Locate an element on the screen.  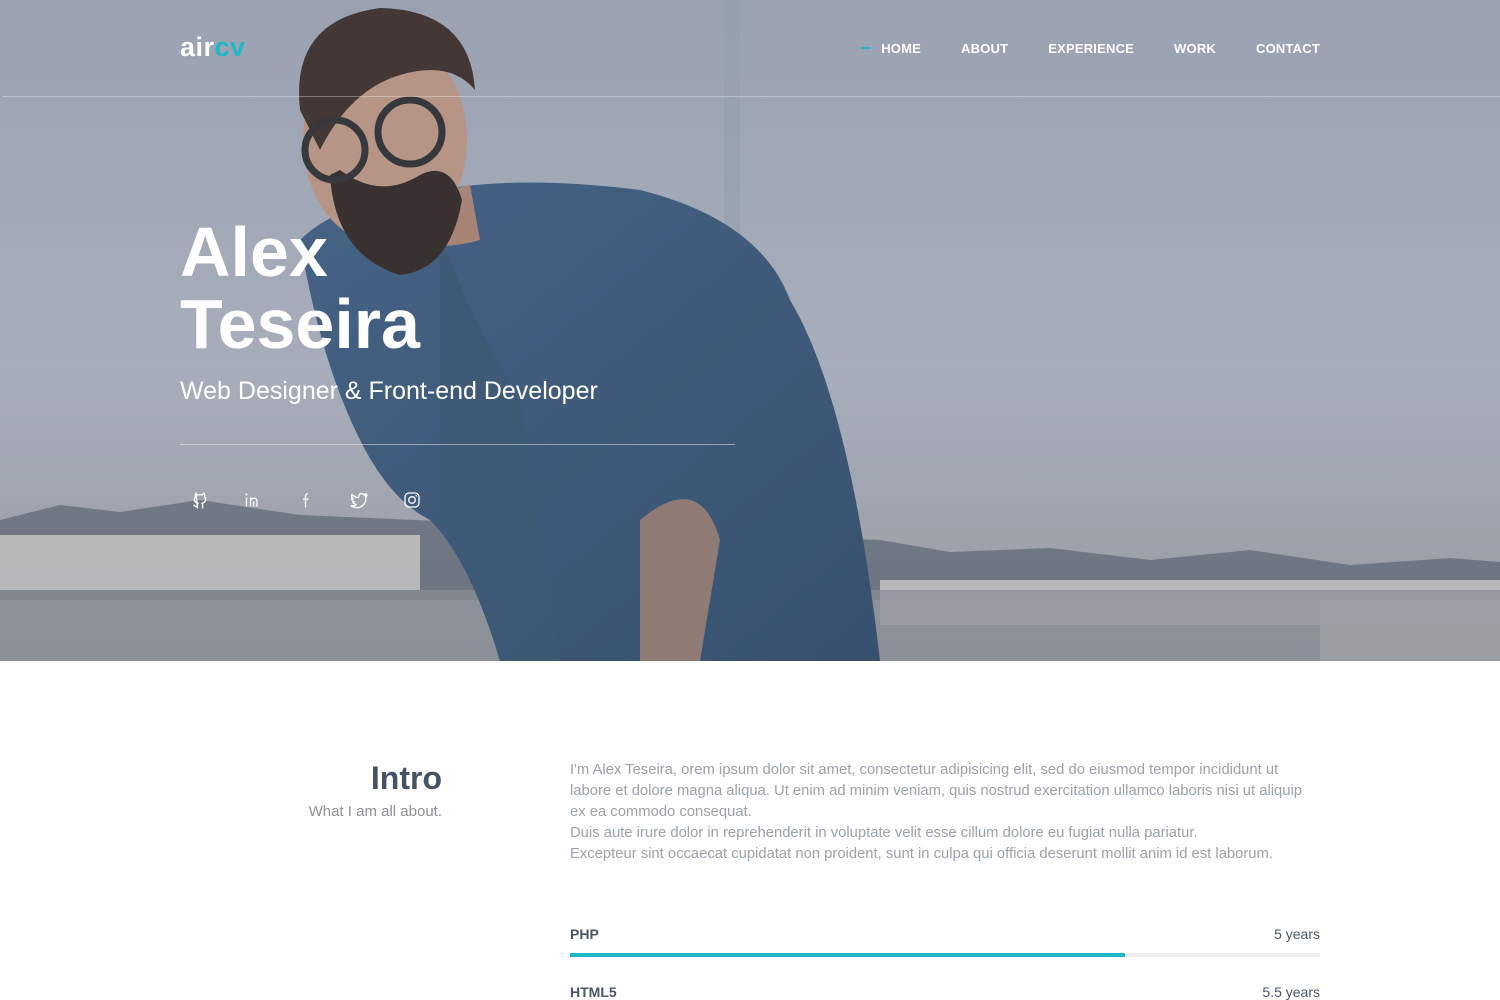
logo: aircv is located at coordinates (213, 47).